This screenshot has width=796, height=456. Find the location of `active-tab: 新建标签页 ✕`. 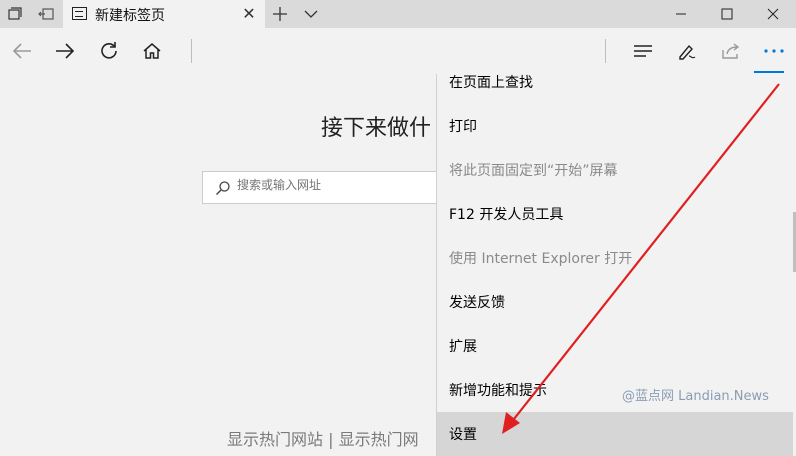

active-tab: 新建标签页 ✕ is located at coordinates (164, 14).